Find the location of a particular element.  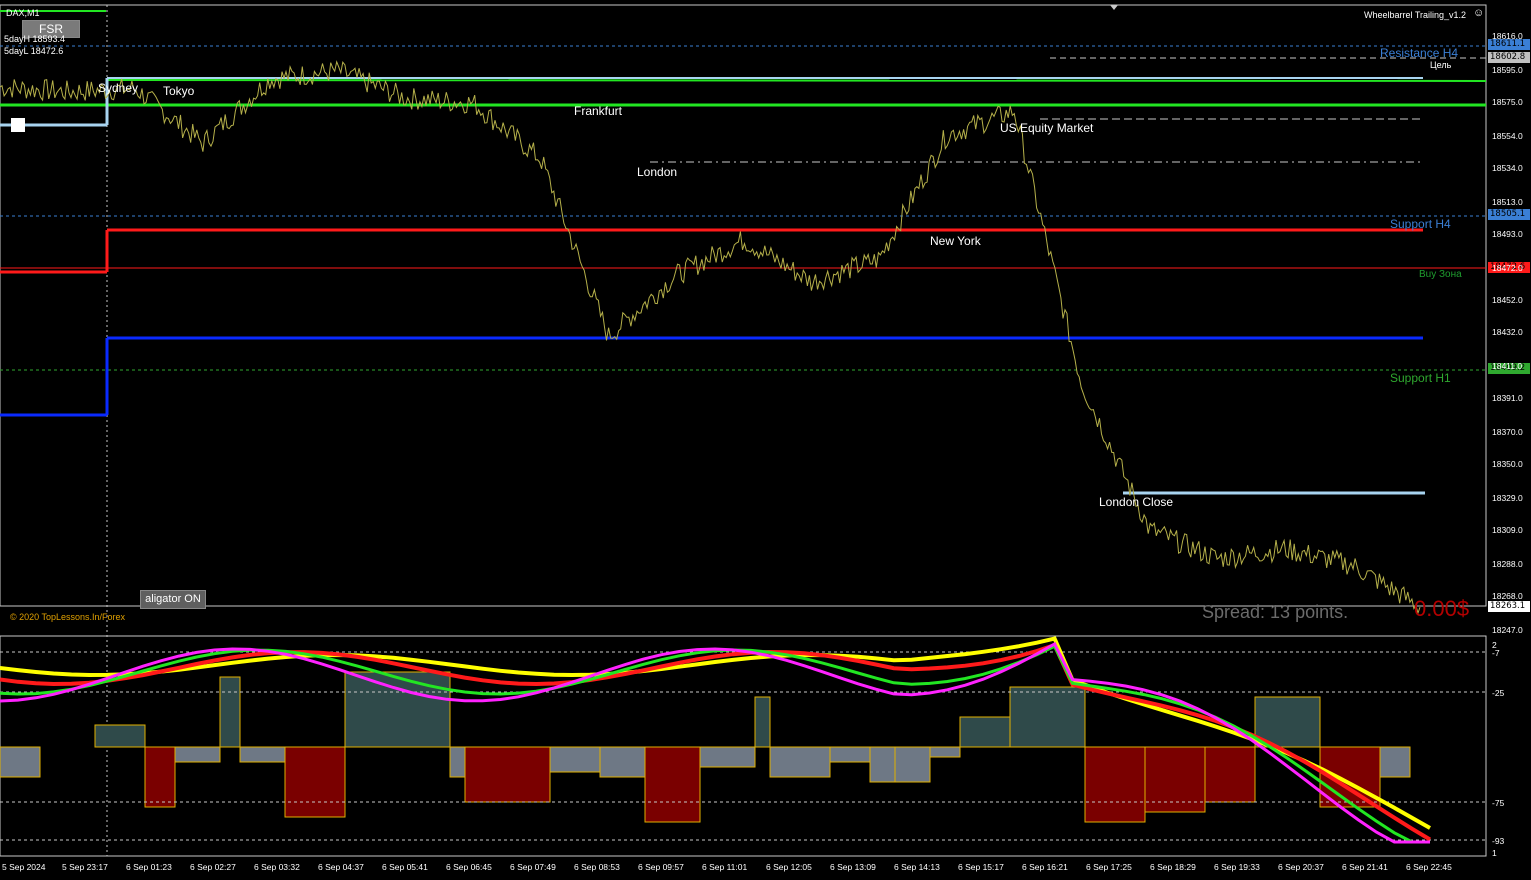

price-axis-label: 18472.0 is located at coordinates (1507, 267).